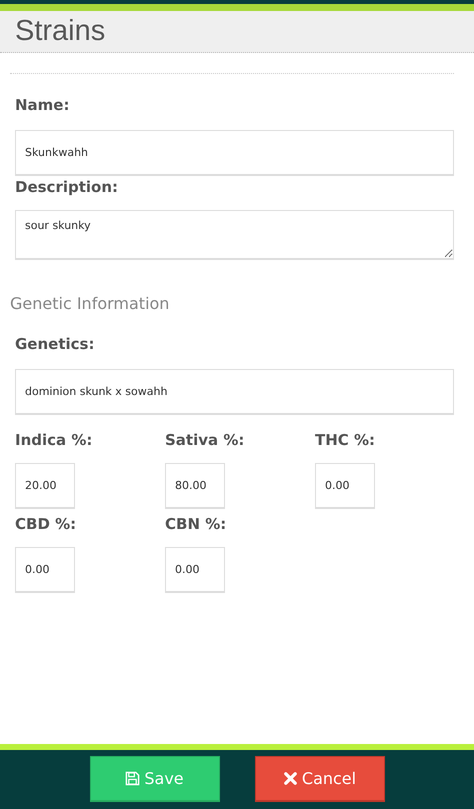  I want to click on field-label: Sativa %:, so click(204, 441).